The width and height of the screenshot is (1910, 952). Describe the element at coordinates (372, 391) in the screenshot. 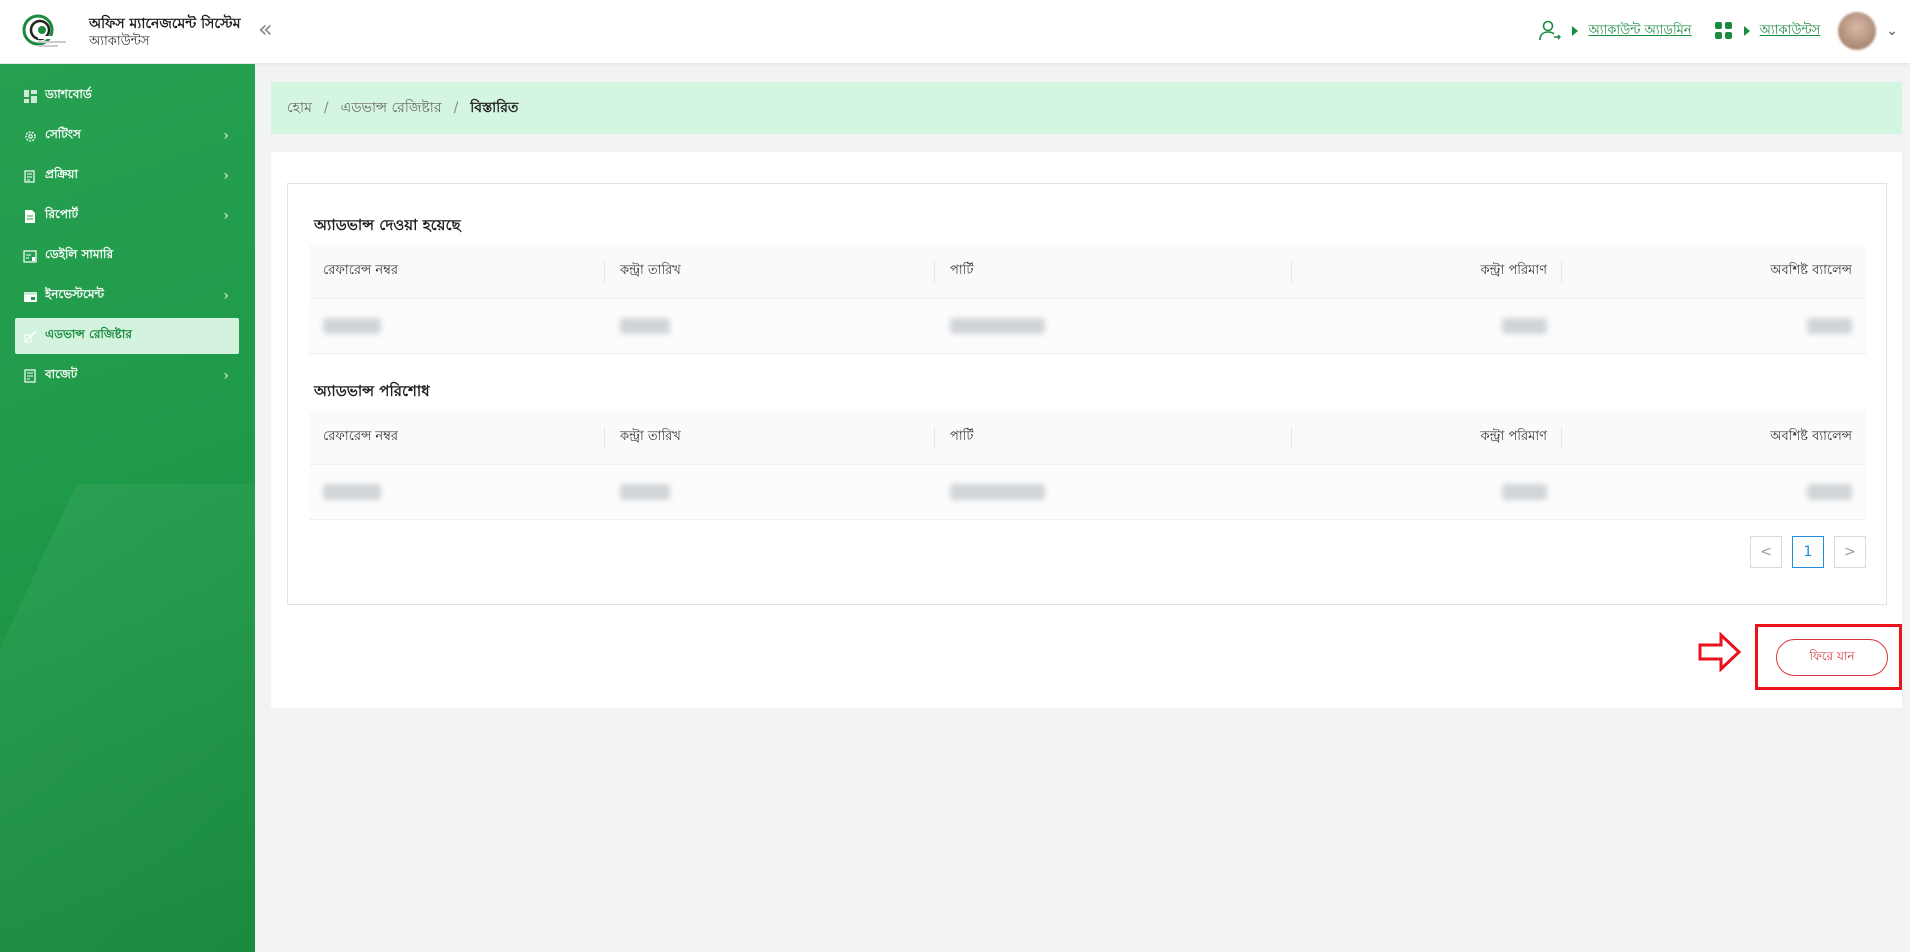

I see `section-title-advance-repayment: অ্যাডভান্স পরিশোধ` at that location.